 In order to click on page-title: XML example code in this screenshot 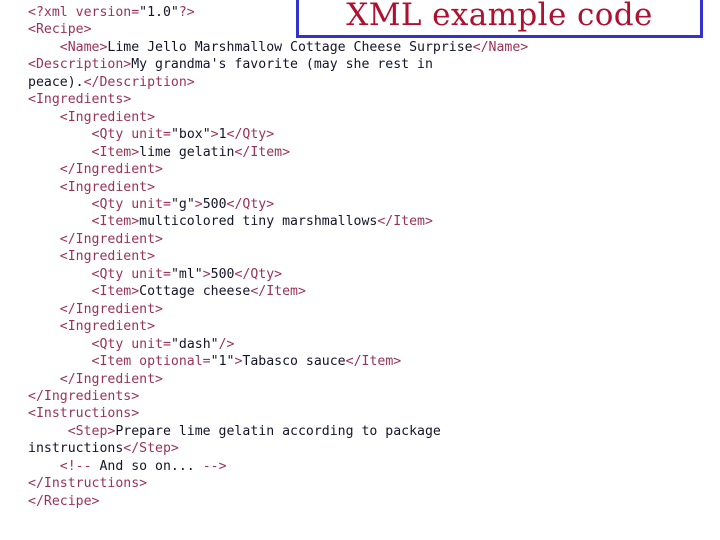, I will do `click(499, 16)`.